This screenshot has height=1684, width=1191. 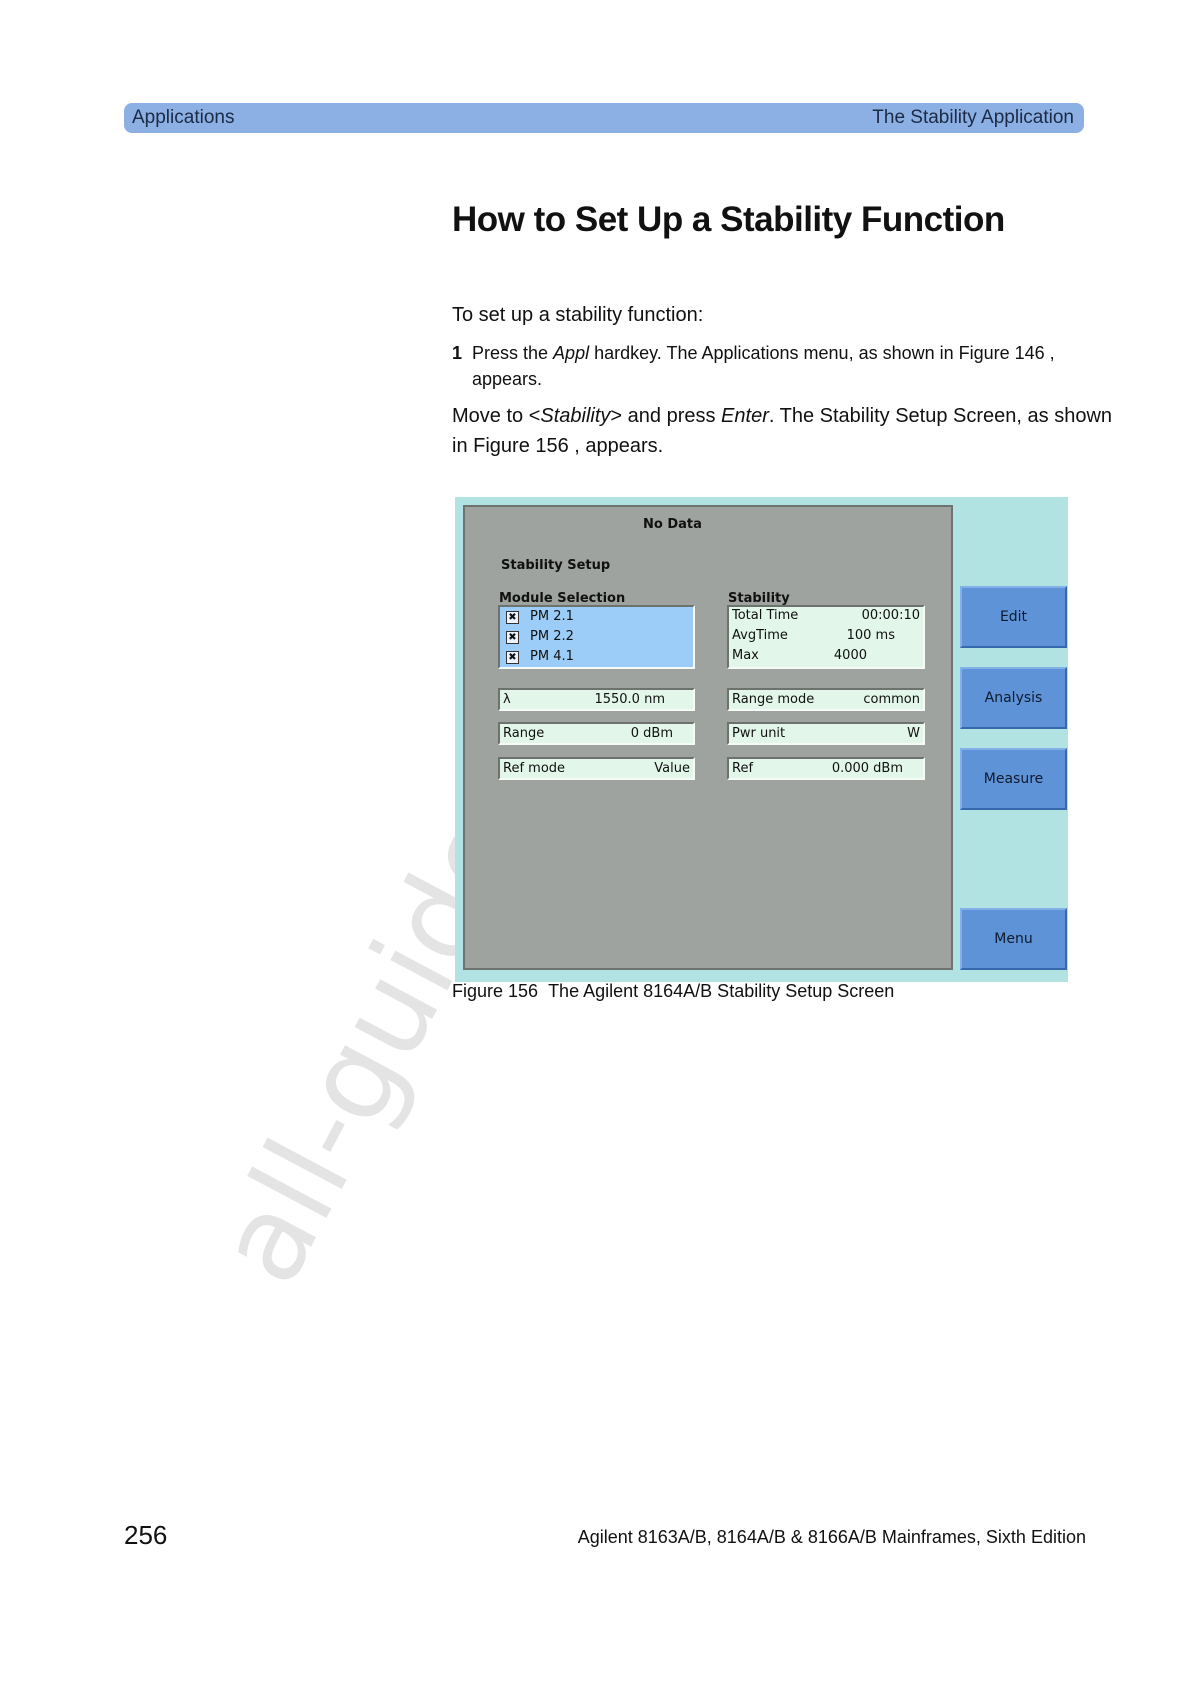 I want to click on module-selection-list: ✖ PM 2.1 ✖ PM 2.2 ✖ PM 4.1, so click(x=596, y=637).